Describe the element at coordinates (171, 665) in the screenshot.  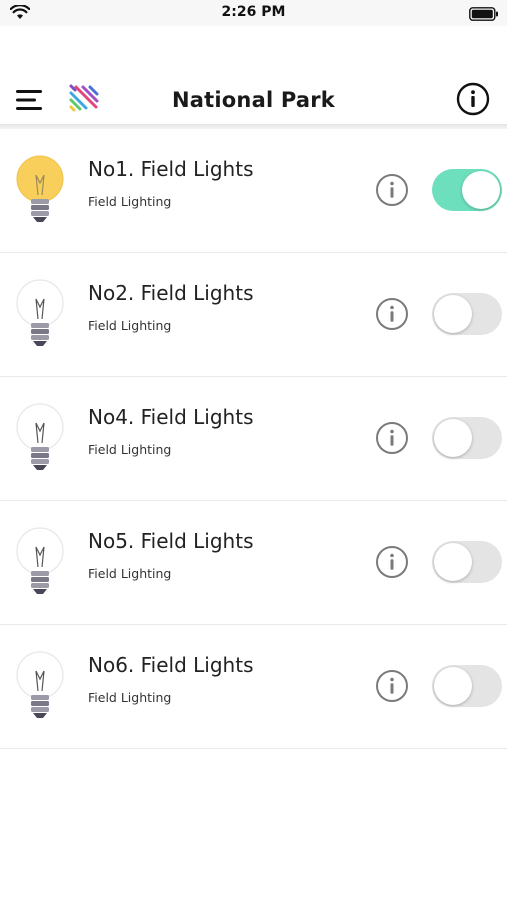
I see `light-title: No6. Field Lights` at that location.